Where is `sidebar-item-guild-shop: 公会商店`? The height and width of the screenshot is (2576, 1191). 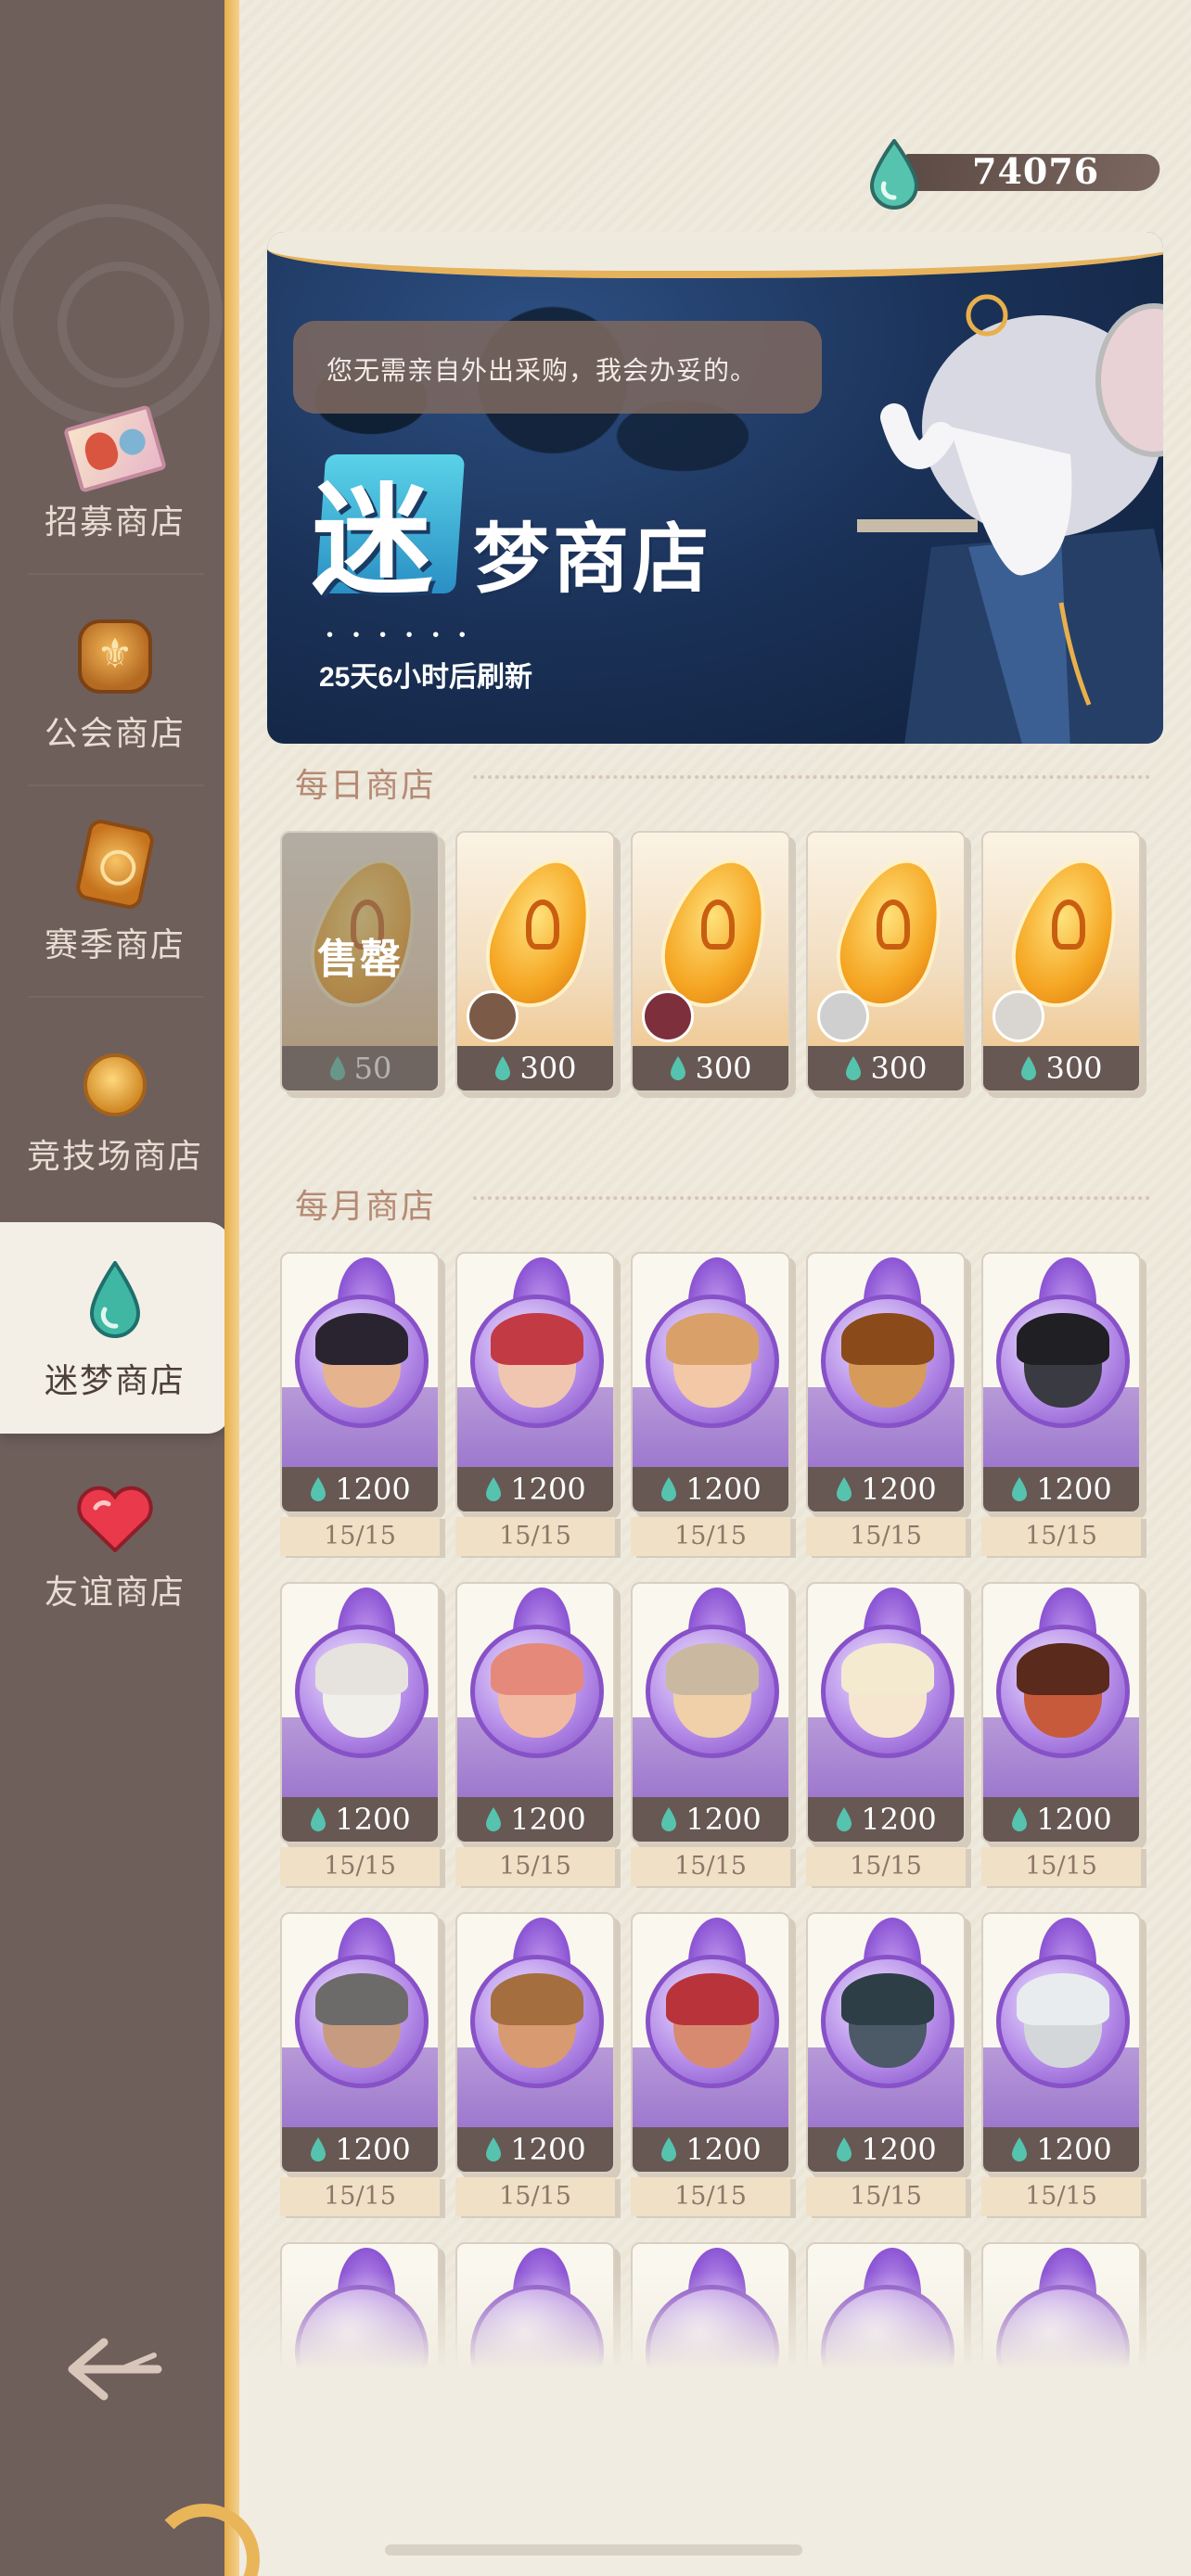
sidebar-item-guild-shop: 公会商店 is located at coordinates (115, 680).